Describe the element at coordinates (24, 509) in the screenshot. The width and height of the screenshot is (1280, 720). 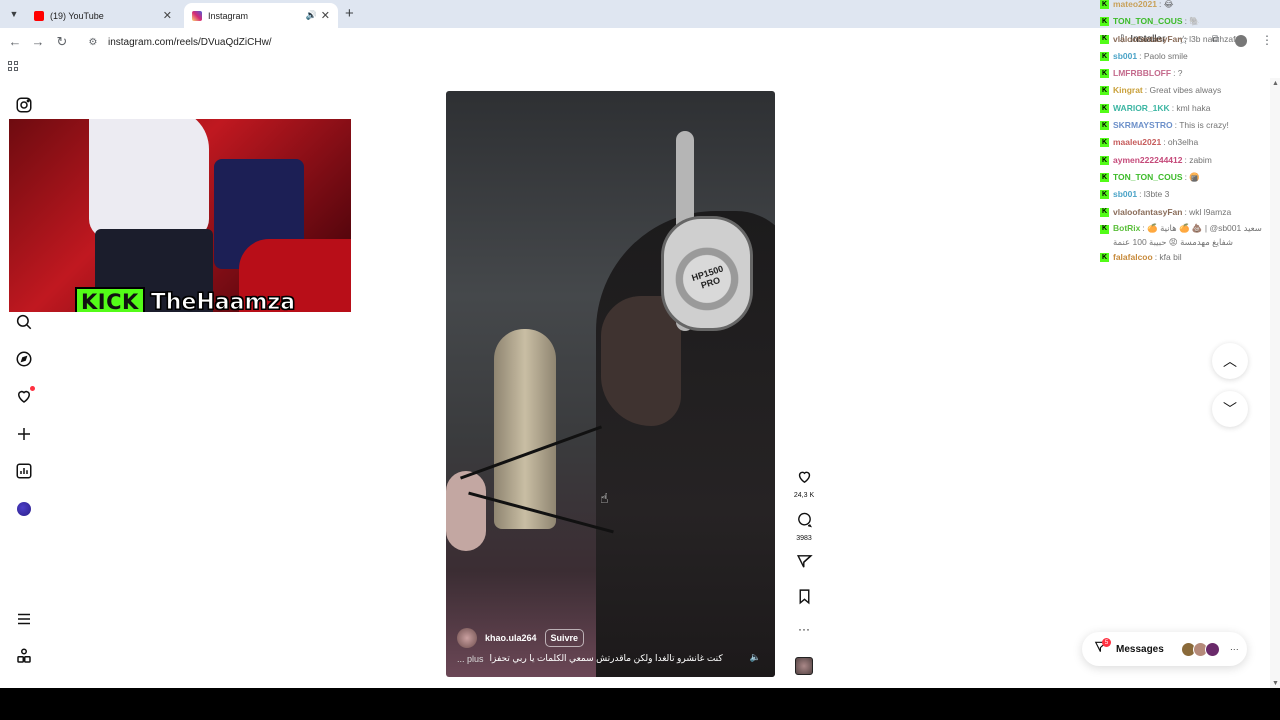
I see `profile-avatar-icon` at that location.